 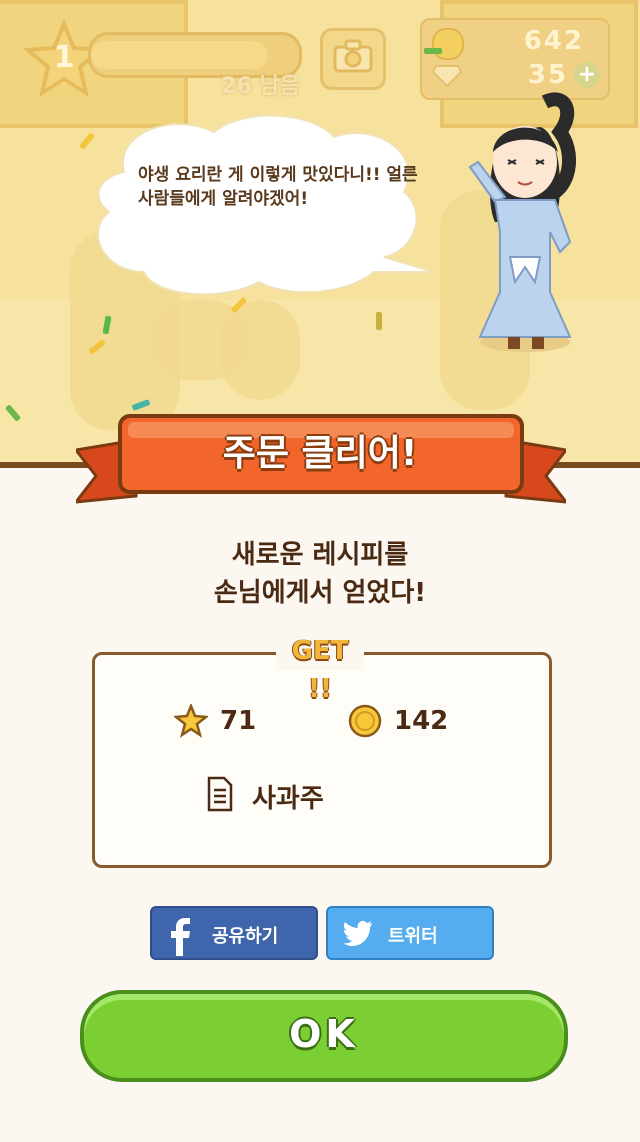 I want to click on coin-icon, so click(x=365, y=721).